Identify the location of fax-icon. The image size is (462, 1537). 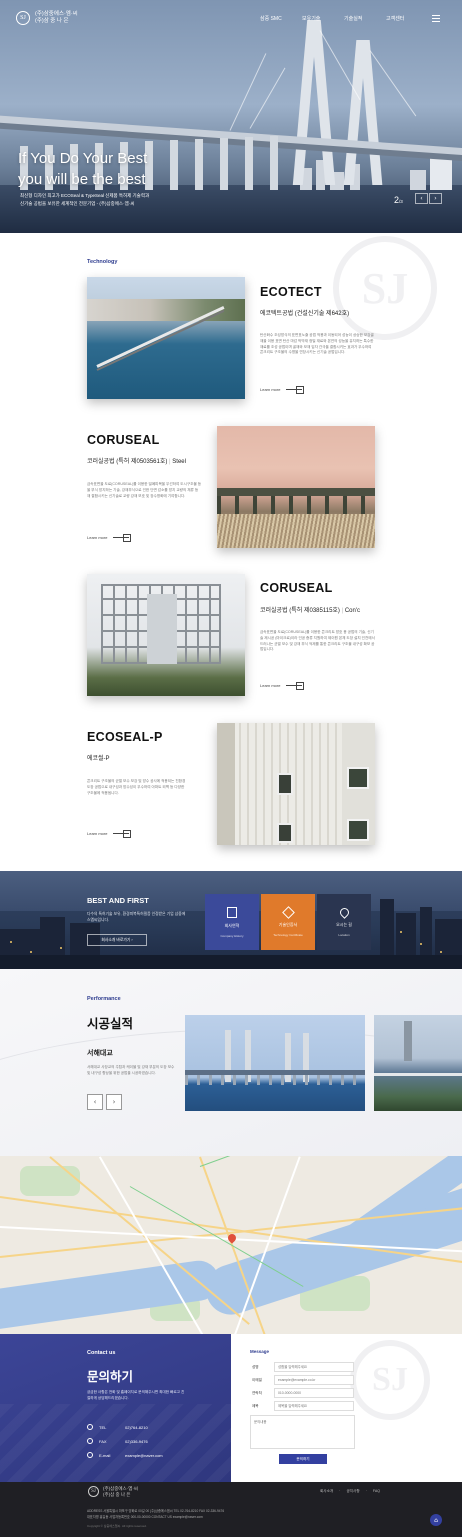
(90, 1441).